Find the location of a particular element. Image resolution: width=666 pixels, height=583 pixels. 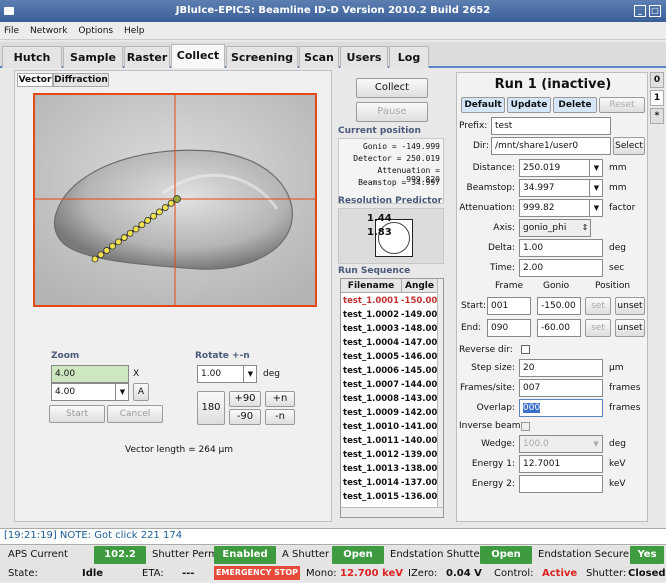

rotate-180-button: 180 is located at coordinates (211, 408).